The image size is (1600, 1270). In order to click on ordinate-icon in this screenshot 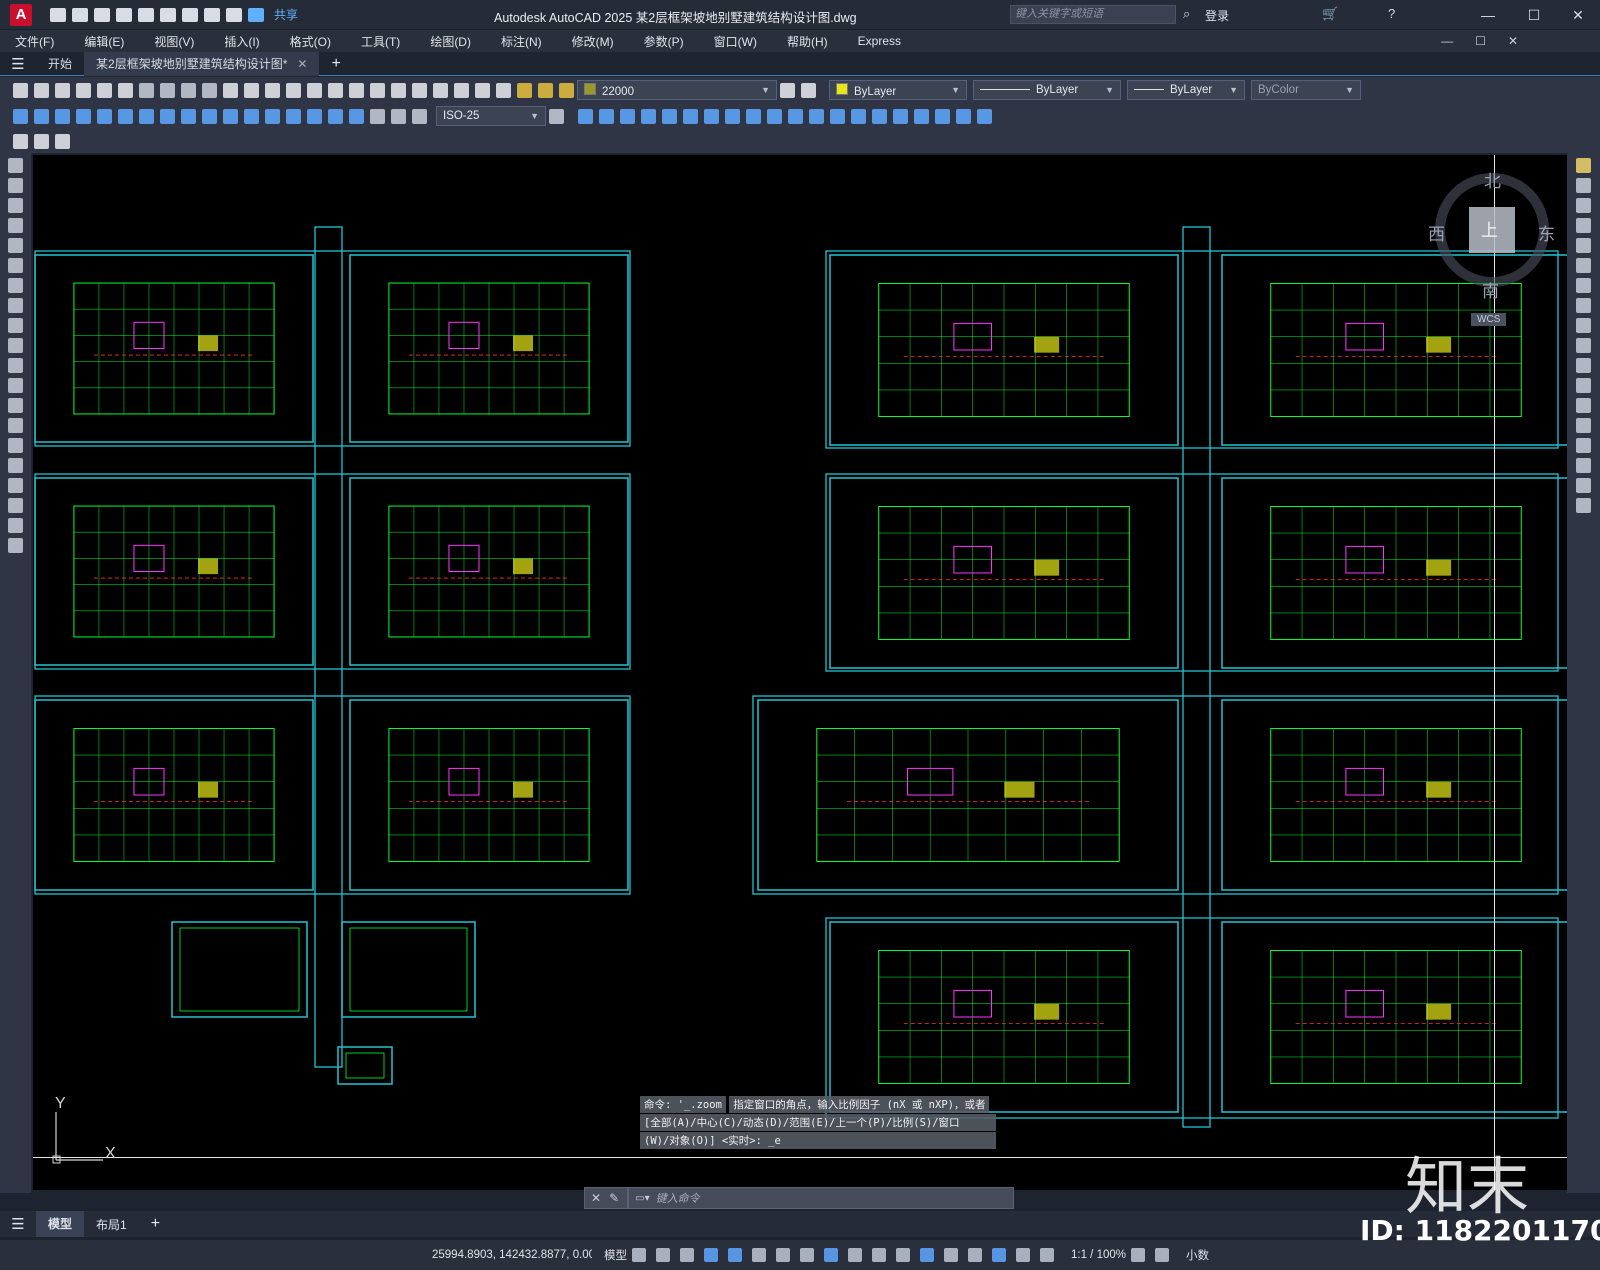, I will do `click(83, 116)`.